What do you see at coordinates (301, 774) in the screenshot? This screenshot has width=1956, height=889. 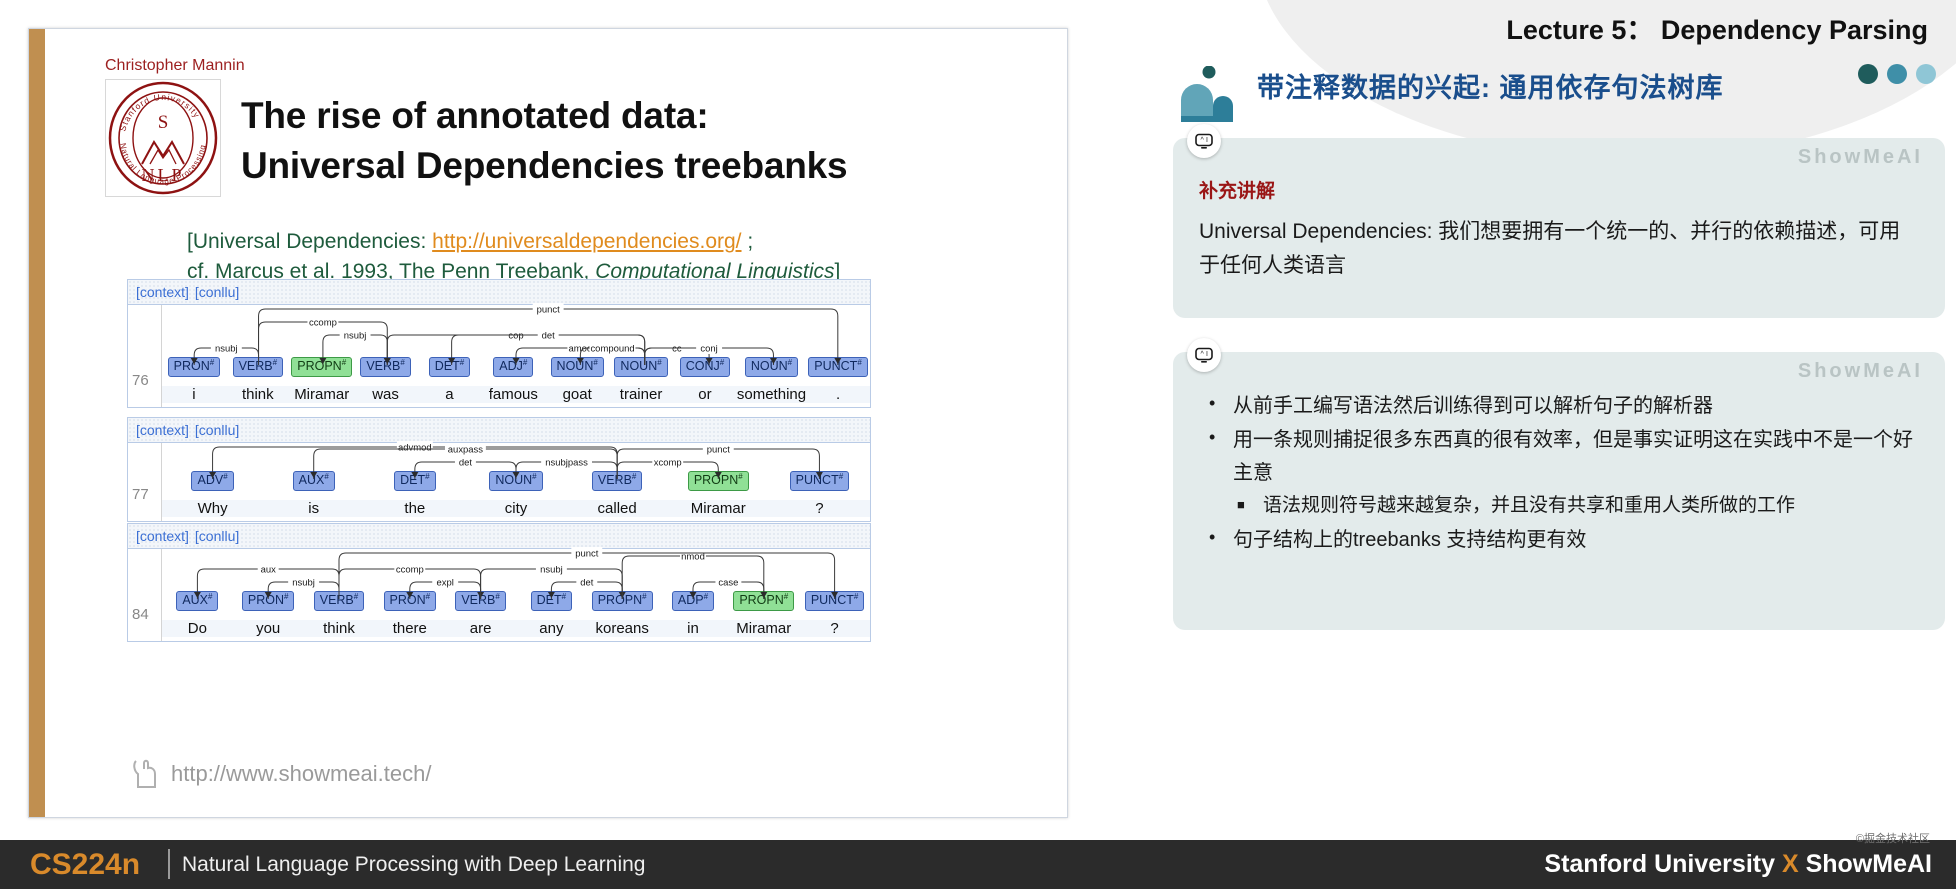 I see `footer-url-text: http://www.showmeai.tech/` at bounding box center [301, 774].